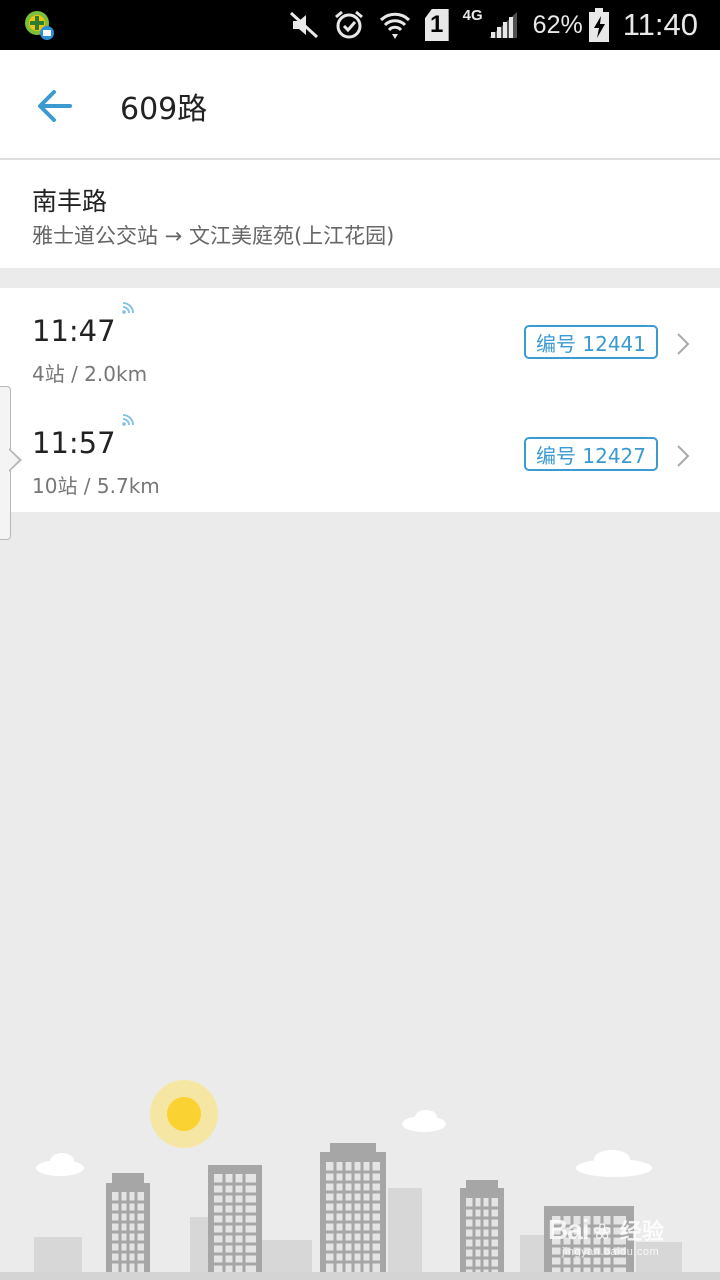 The height and width of the screenshot is (1280, 720). What do you see at coordinates (641, 1231) in the screenshot?
I see `watermark-suffix: 经验` at bounding box center [641, 1231].